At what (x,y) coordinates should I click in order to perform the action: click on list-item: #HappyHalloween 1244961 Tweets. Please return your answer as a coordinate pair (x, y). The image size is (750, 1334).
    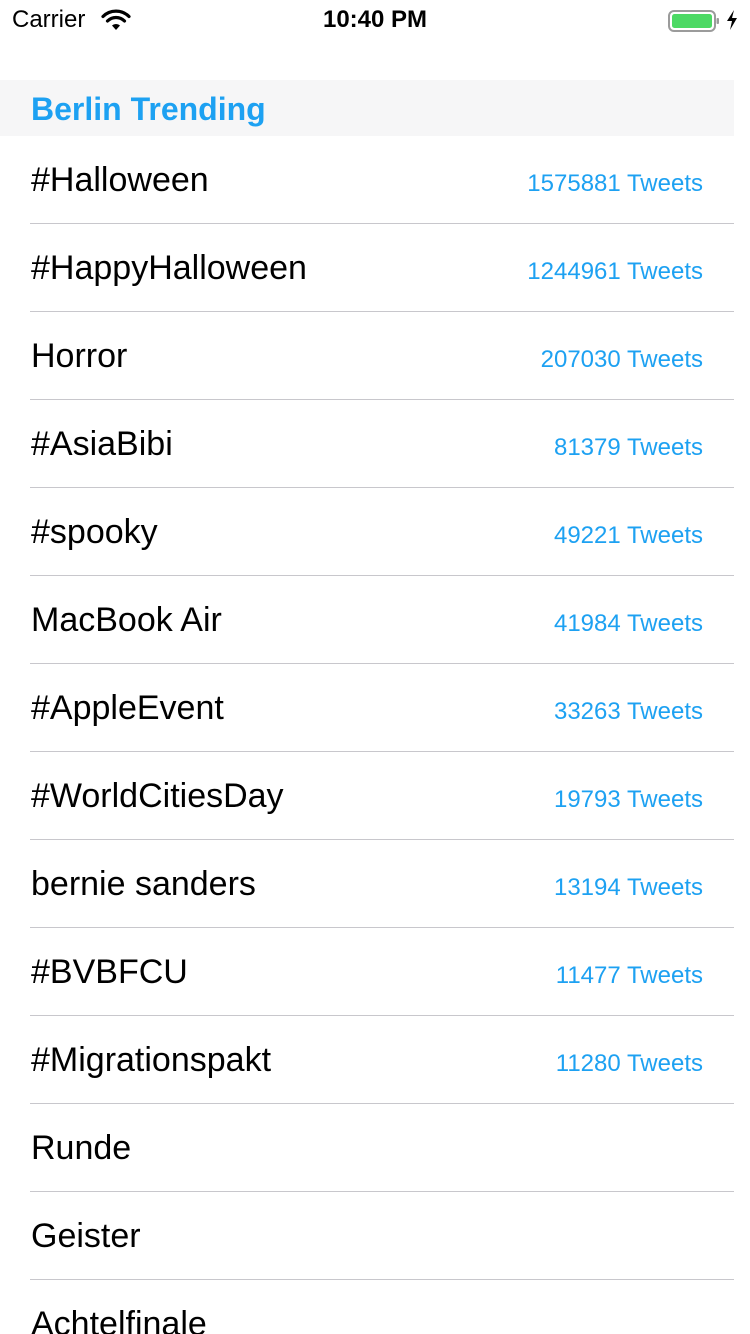
    Looking at the image, I should click on (367, 268).